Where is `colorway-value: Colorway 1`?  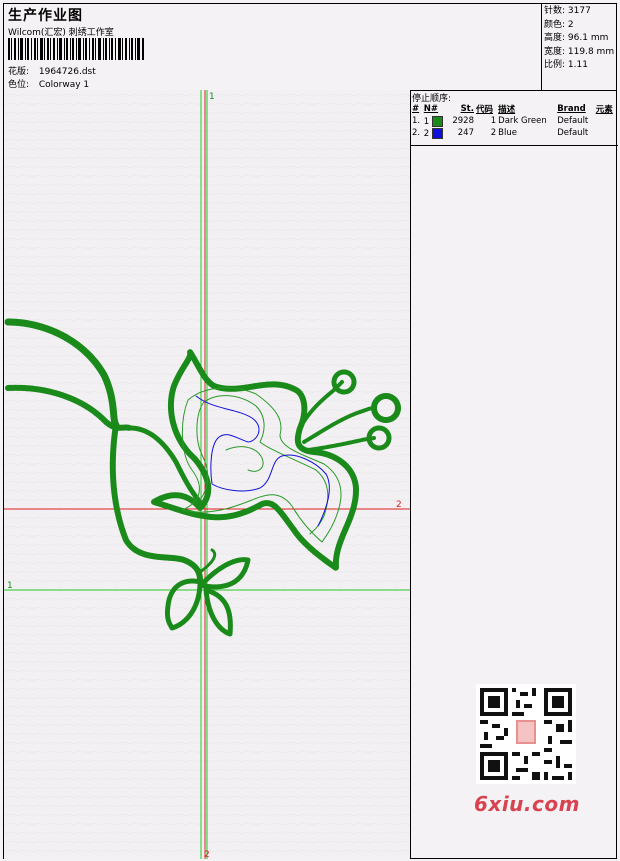 colorway-value: Colorway 1 is located at coordinates (64, 85).